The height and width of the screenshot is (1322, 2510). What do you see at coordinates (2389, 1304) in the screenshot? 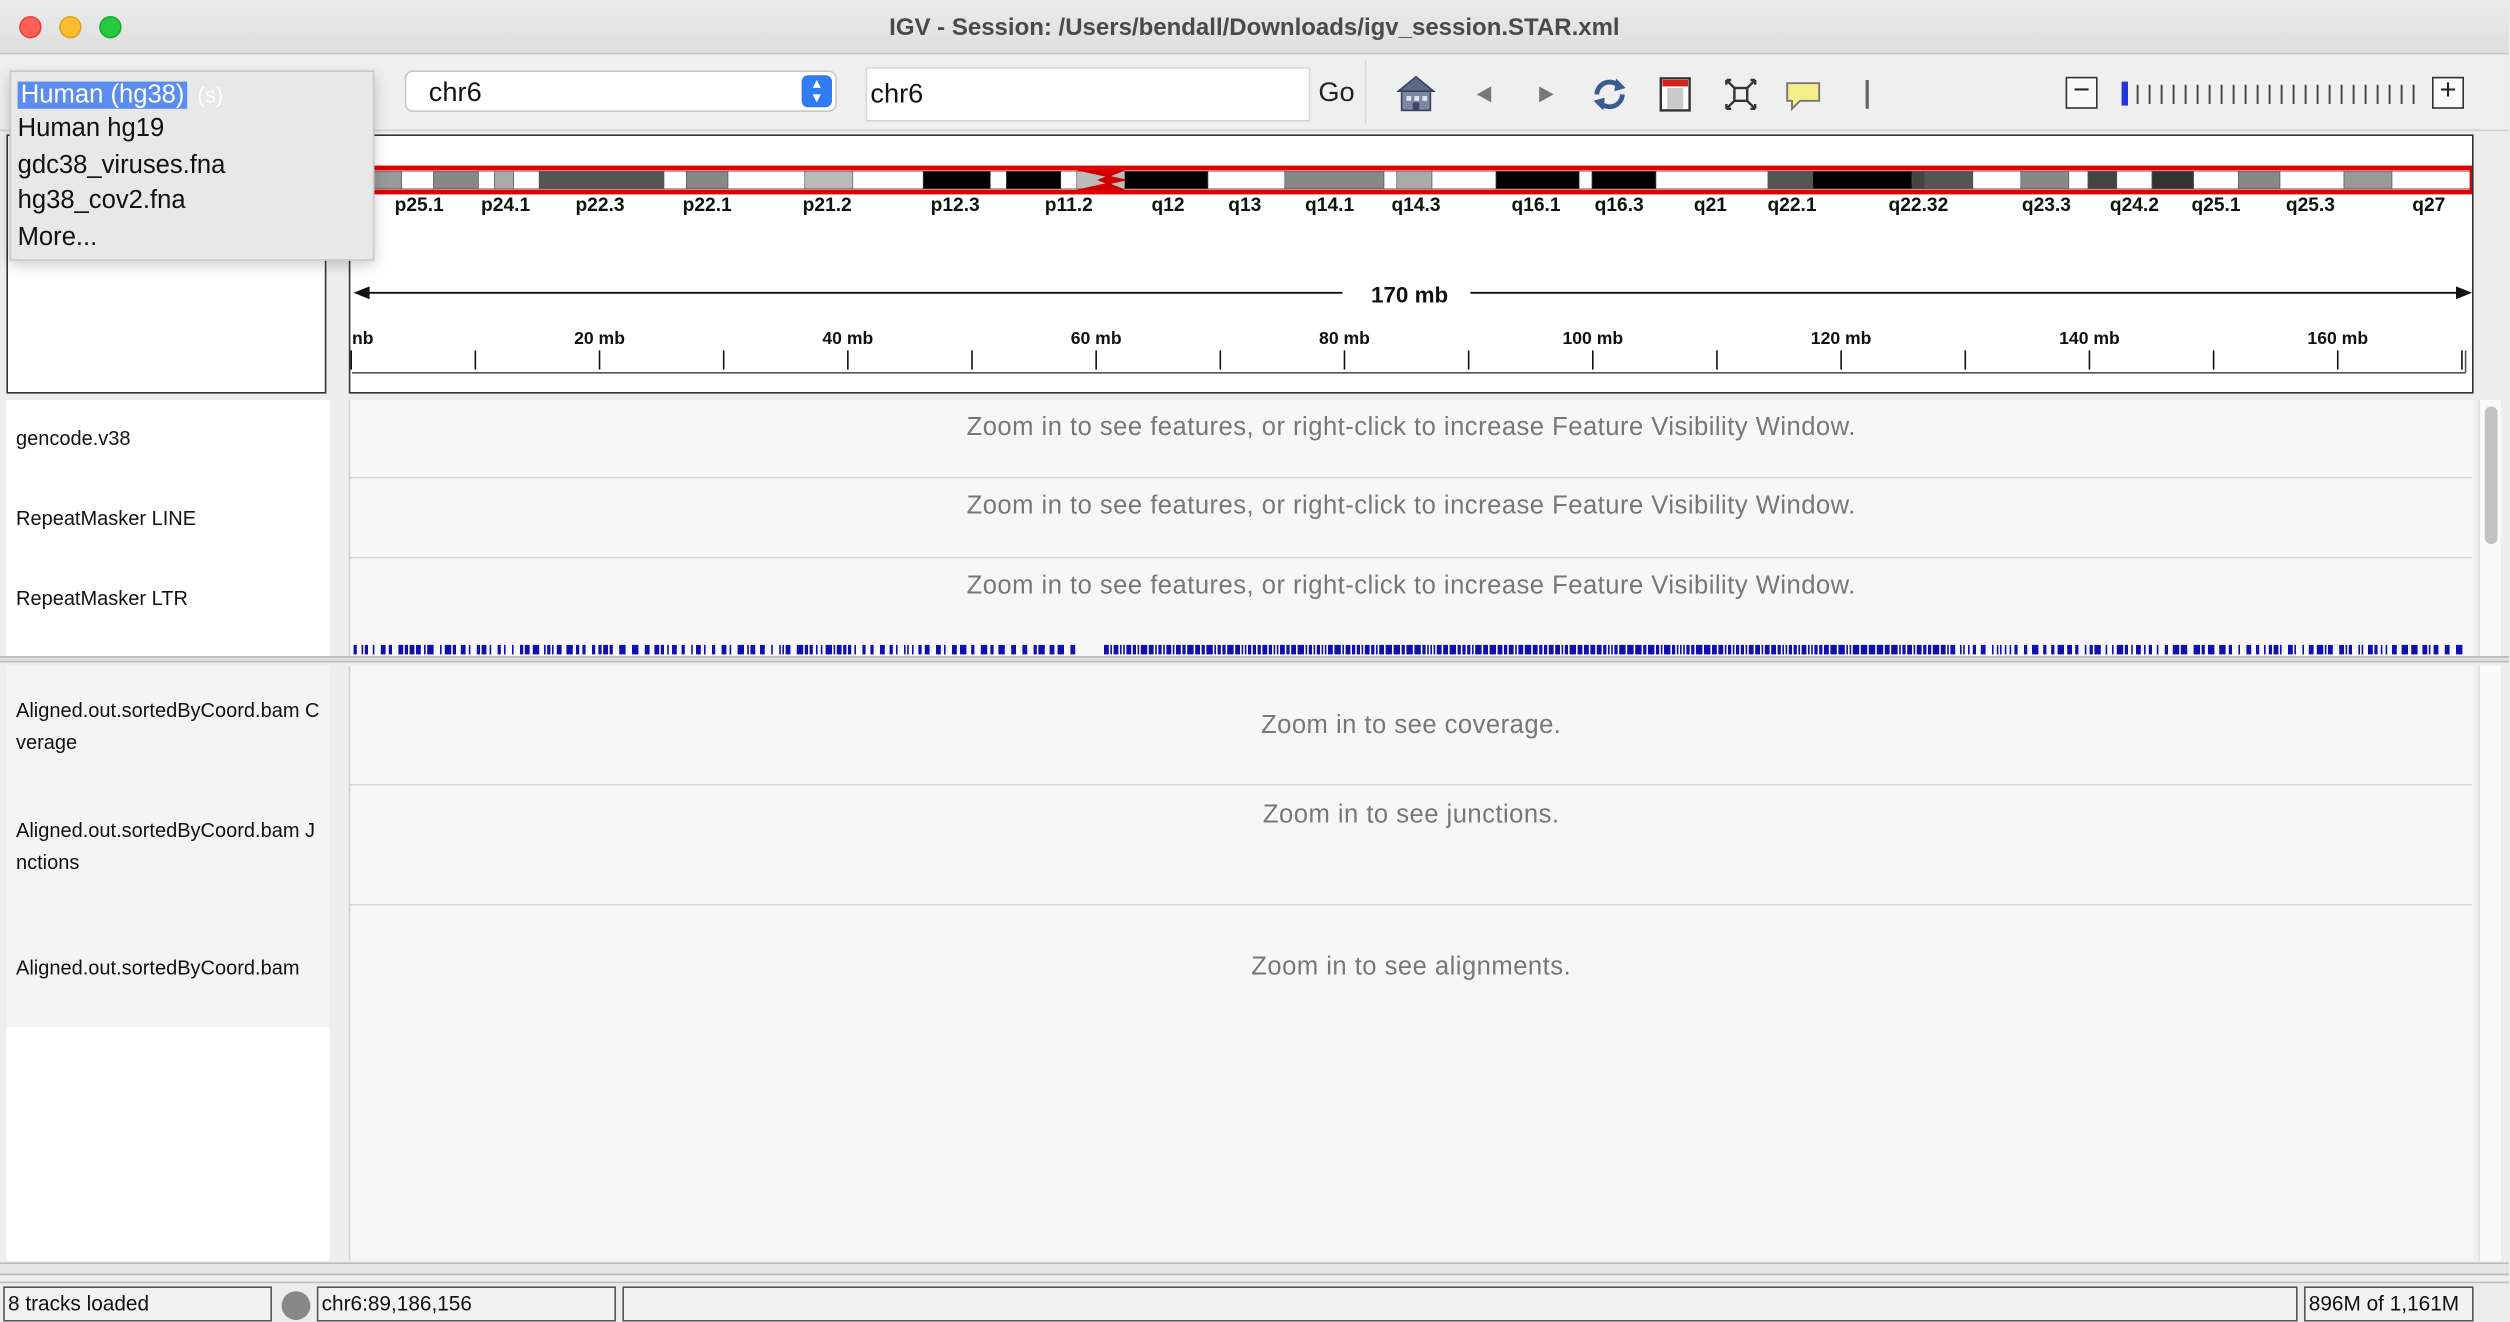
I see `memory-status: 896M of 1,161M` at bounding box center [2389, 1304].